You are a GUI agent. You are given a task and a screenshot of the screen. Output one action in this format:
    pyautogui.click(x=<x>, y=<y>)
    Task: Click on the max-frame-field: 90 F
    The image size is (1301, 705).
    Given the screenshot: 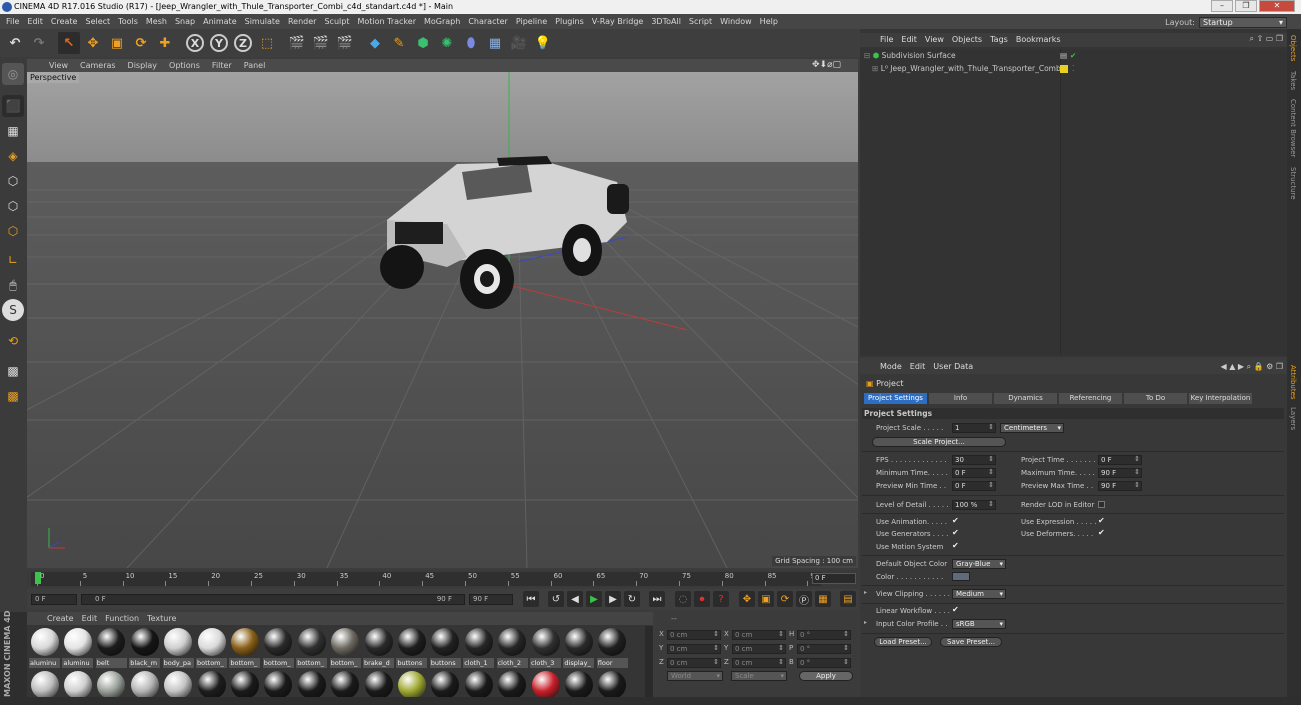 What is the action you would take?
    pyautogui.click(x=491, y=599)
    